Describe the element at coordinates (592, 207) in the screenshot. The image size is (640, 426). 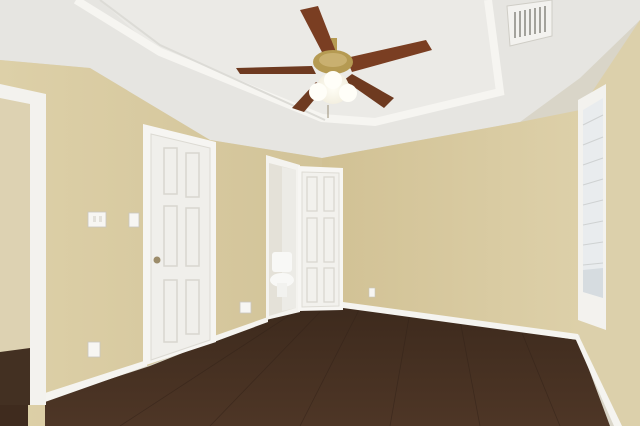
I see `window` at that location.